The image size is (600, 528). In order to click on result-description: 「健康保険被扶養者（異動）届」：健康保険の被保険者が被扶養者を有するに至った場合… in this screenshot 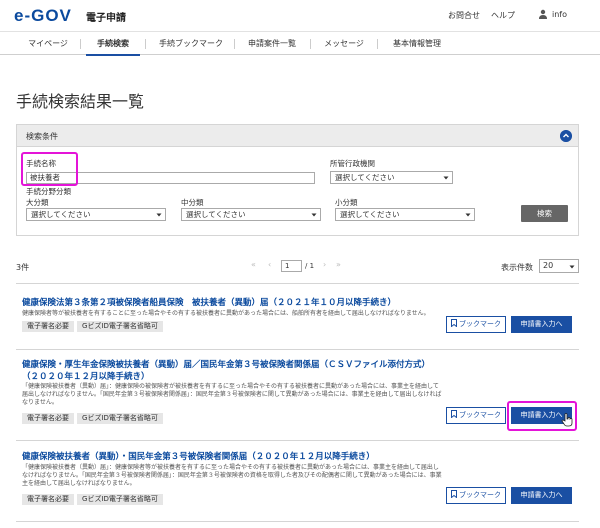, I will do `click(232, 394)`.